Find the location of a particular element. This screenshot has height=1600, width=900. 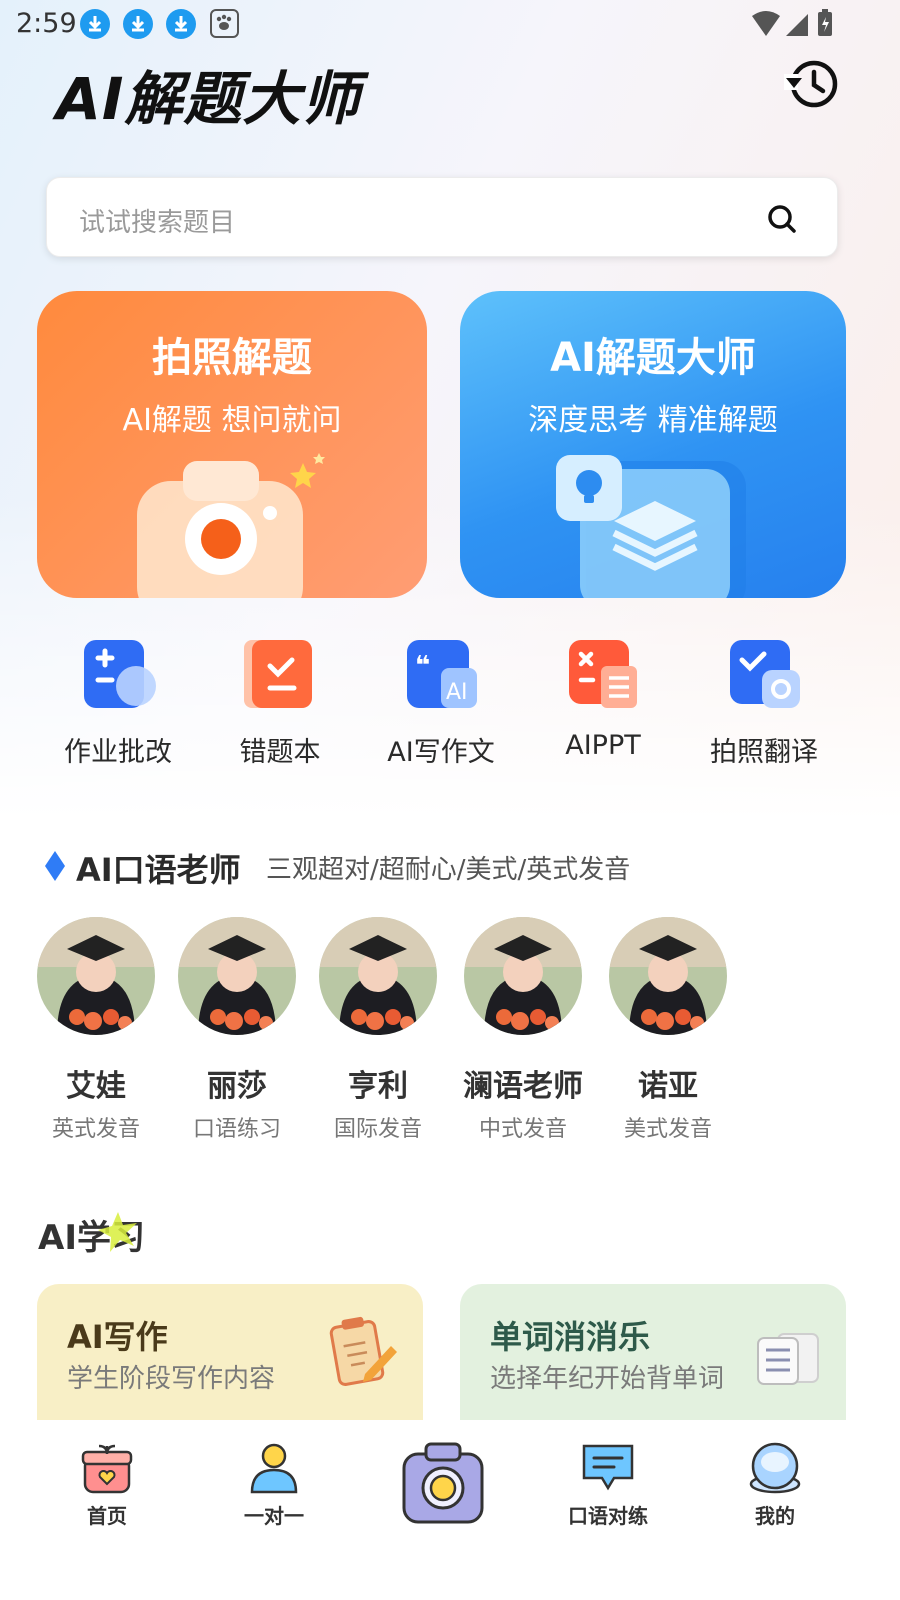

mistake-book-icon is located at coordinates (278, 674).